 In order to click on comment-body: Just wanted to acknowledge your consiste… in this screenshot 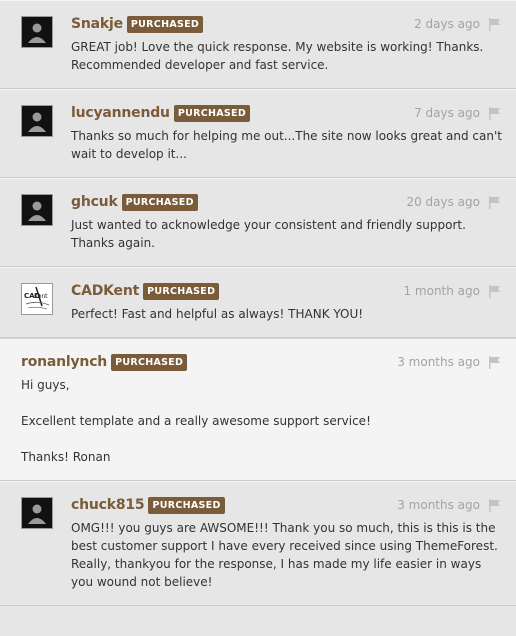, I will do `click(268, 234)`.